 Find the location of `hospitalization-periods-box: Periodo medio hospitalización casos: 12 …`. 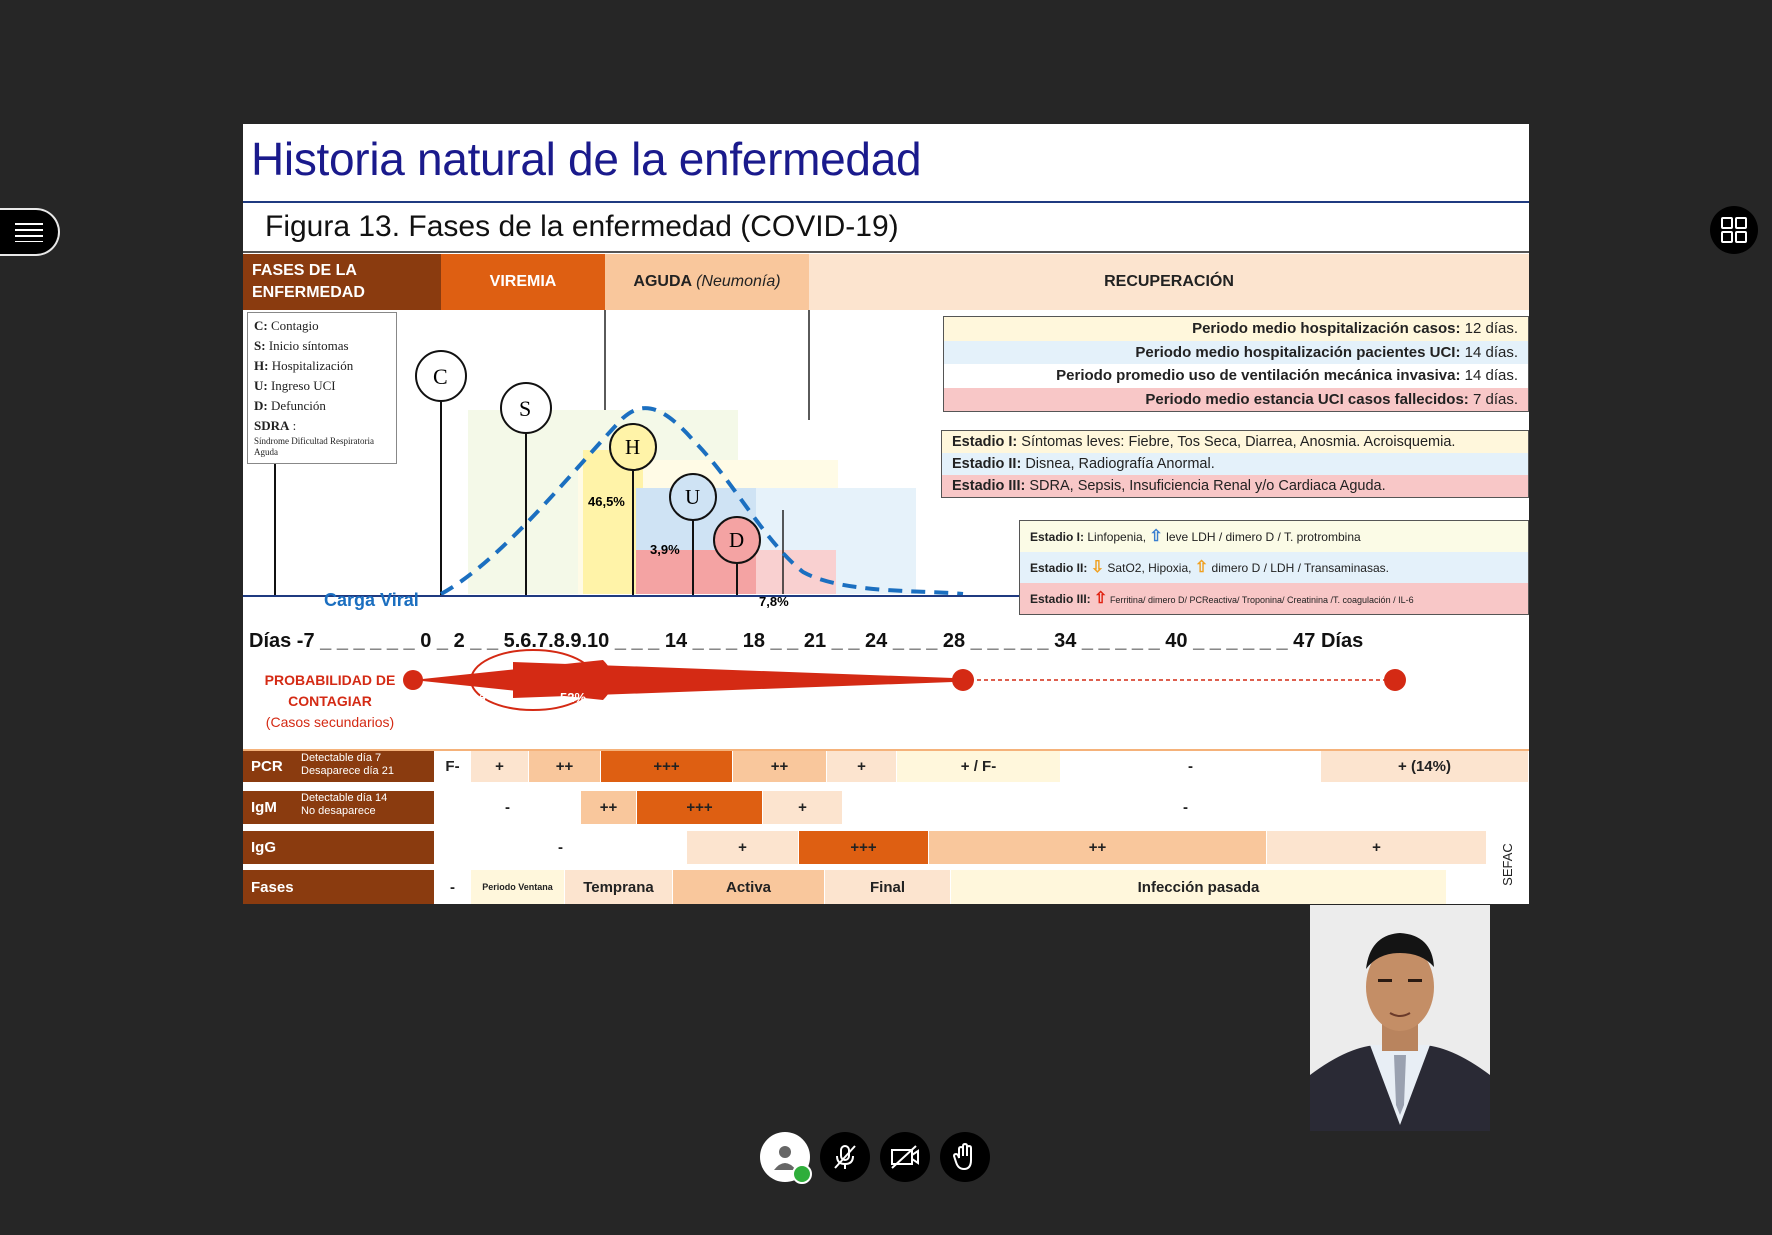

hospitalization-periods-box: Periodo medio hospitalización casos: 12 … is located at coordinates (1236, 364).